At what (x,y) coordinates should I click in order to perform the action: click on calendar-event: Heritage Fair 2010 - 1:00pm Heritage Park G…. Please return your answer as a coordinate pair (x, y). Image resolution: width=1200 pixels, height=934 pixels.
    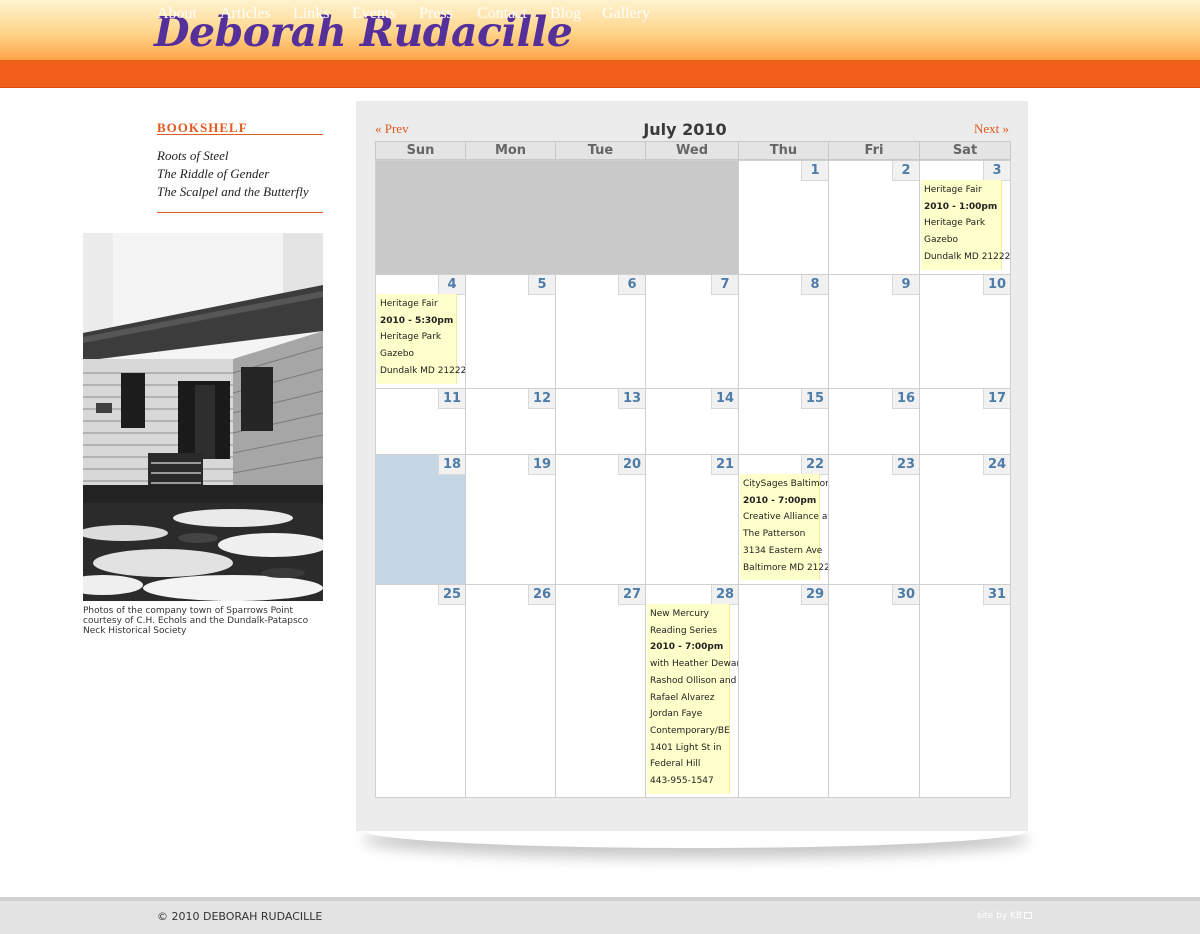
    Looking at the image, I should click on (965, 225).